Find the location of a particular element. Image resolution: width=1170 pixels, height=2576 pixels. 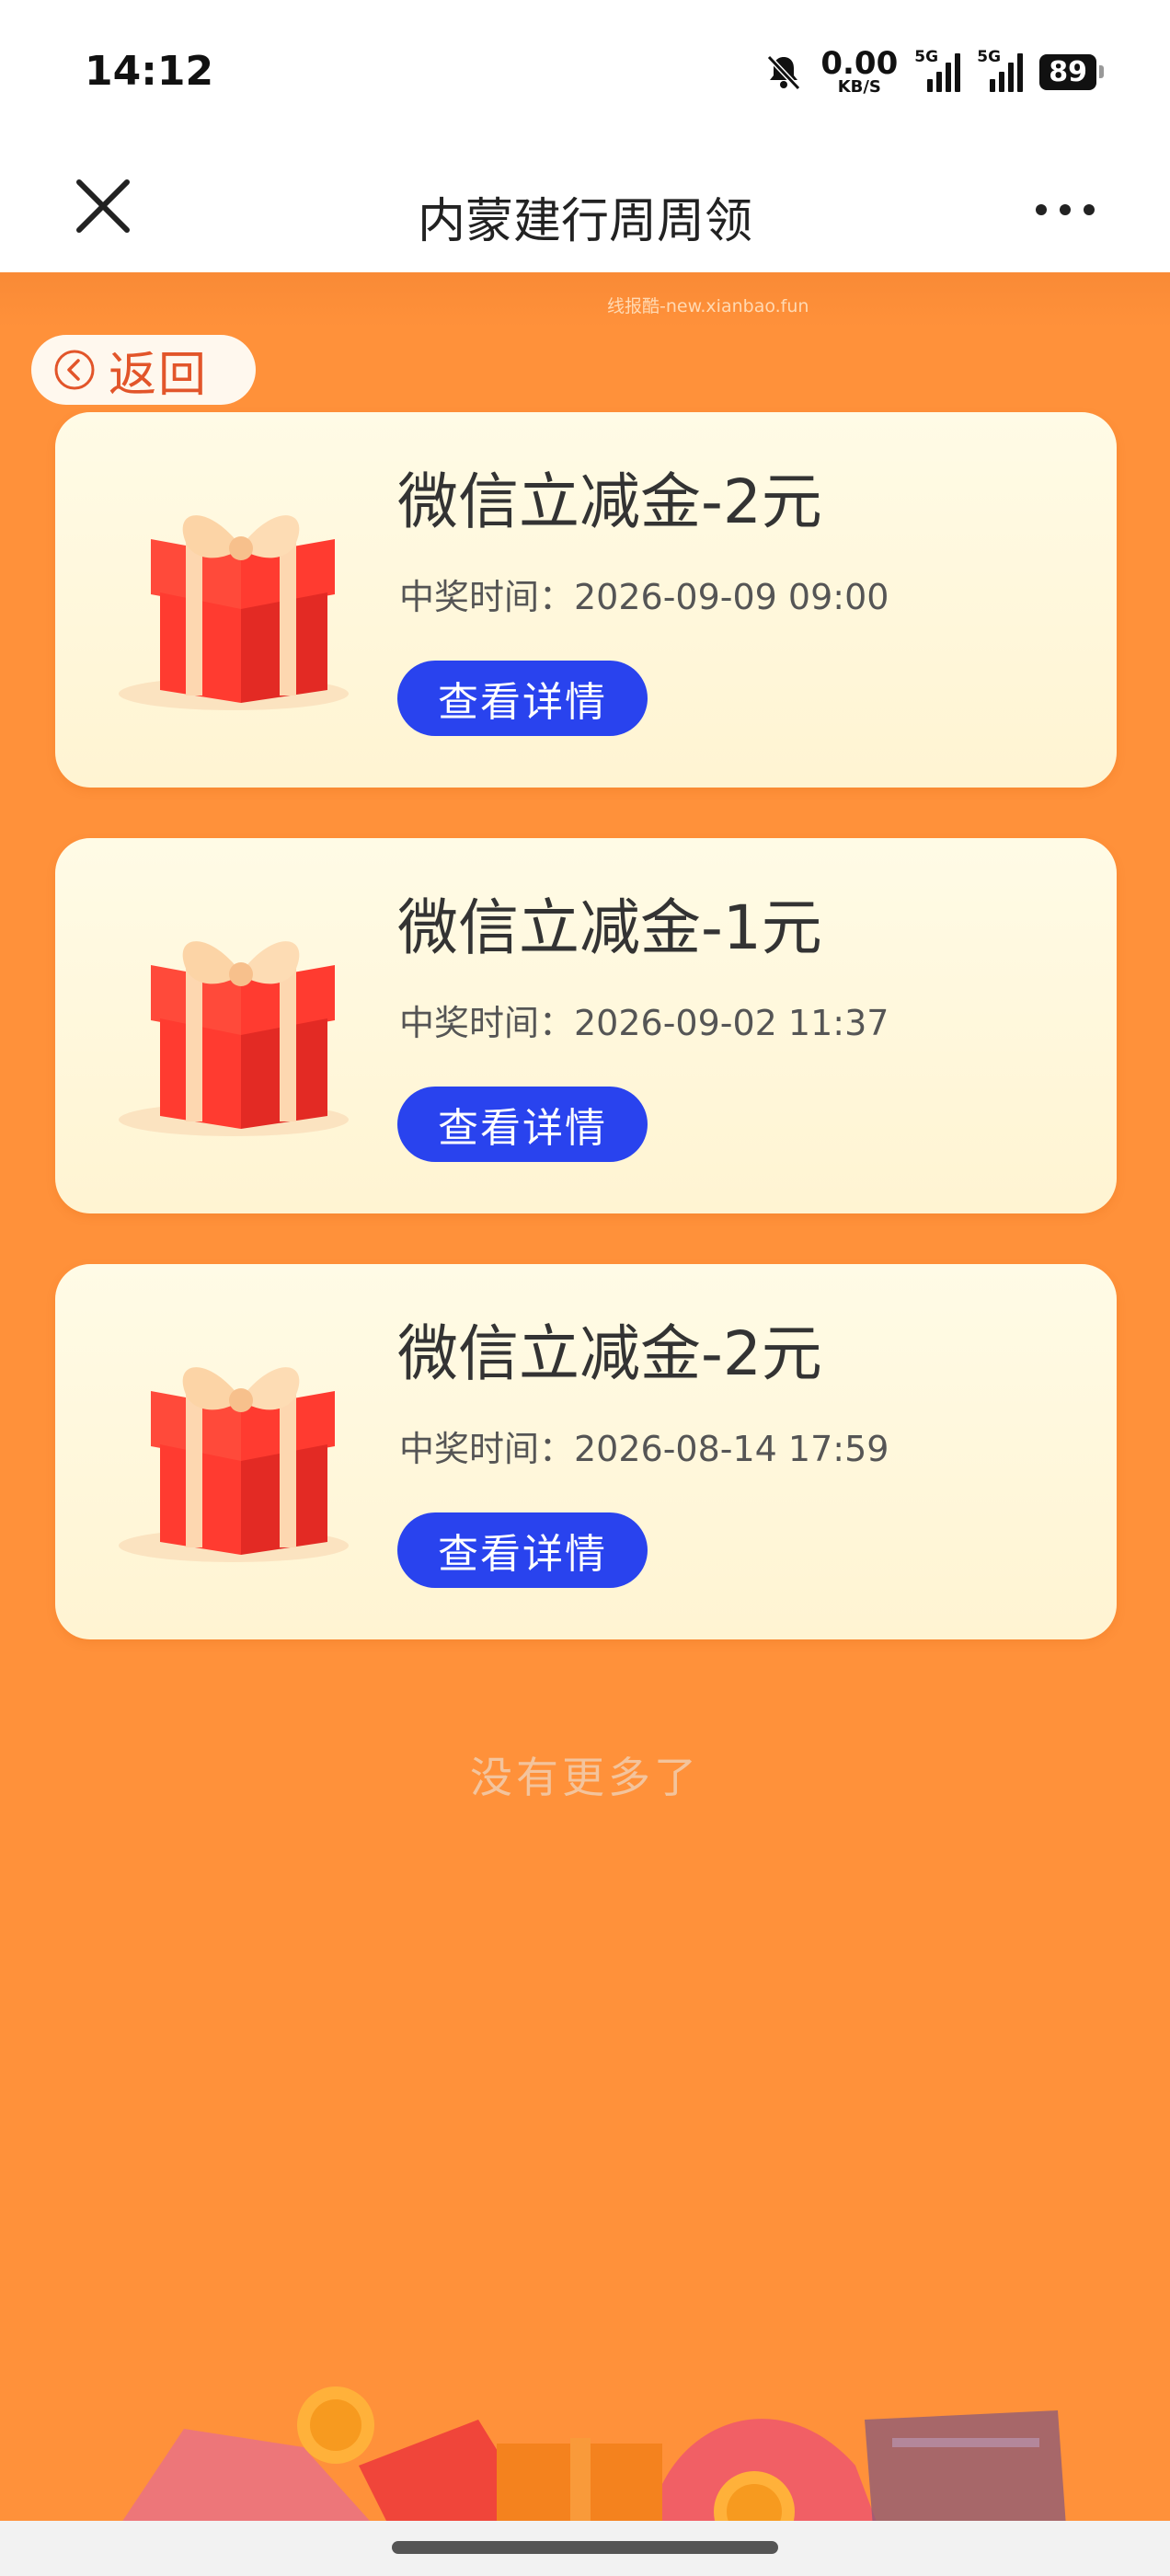

chevron-left-icon is located at coordinates (74, 370).